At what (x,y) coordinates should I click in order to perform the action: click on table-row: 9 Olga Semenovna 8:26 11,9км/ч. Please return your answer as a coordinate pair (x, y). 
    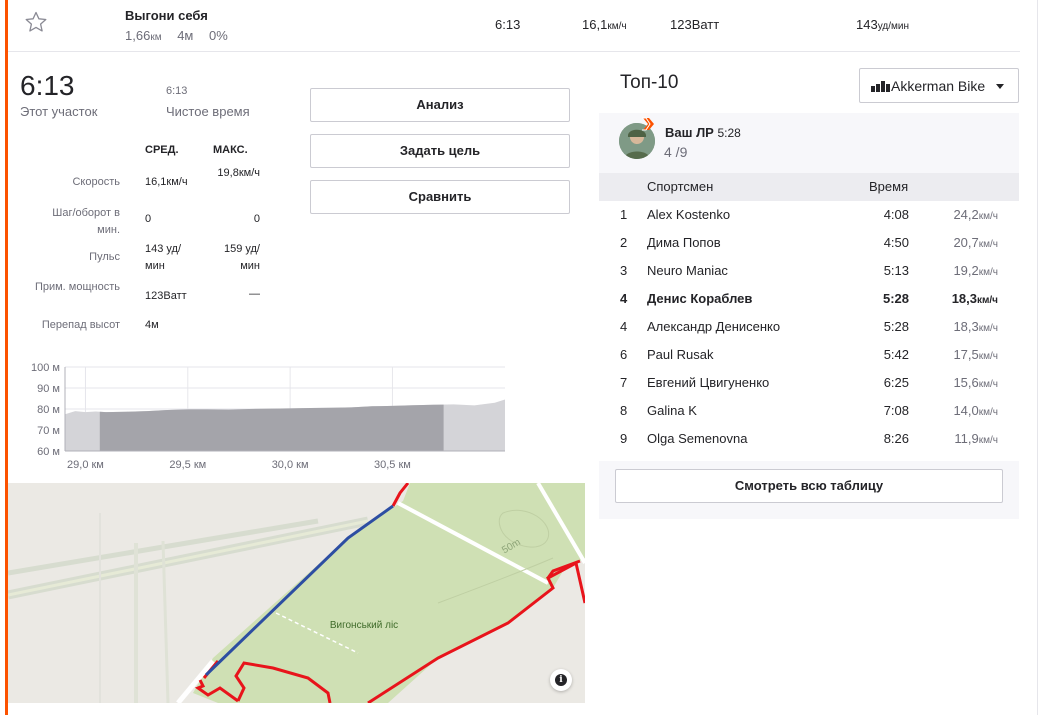
    Looking at the image, I should click on (809, 439).